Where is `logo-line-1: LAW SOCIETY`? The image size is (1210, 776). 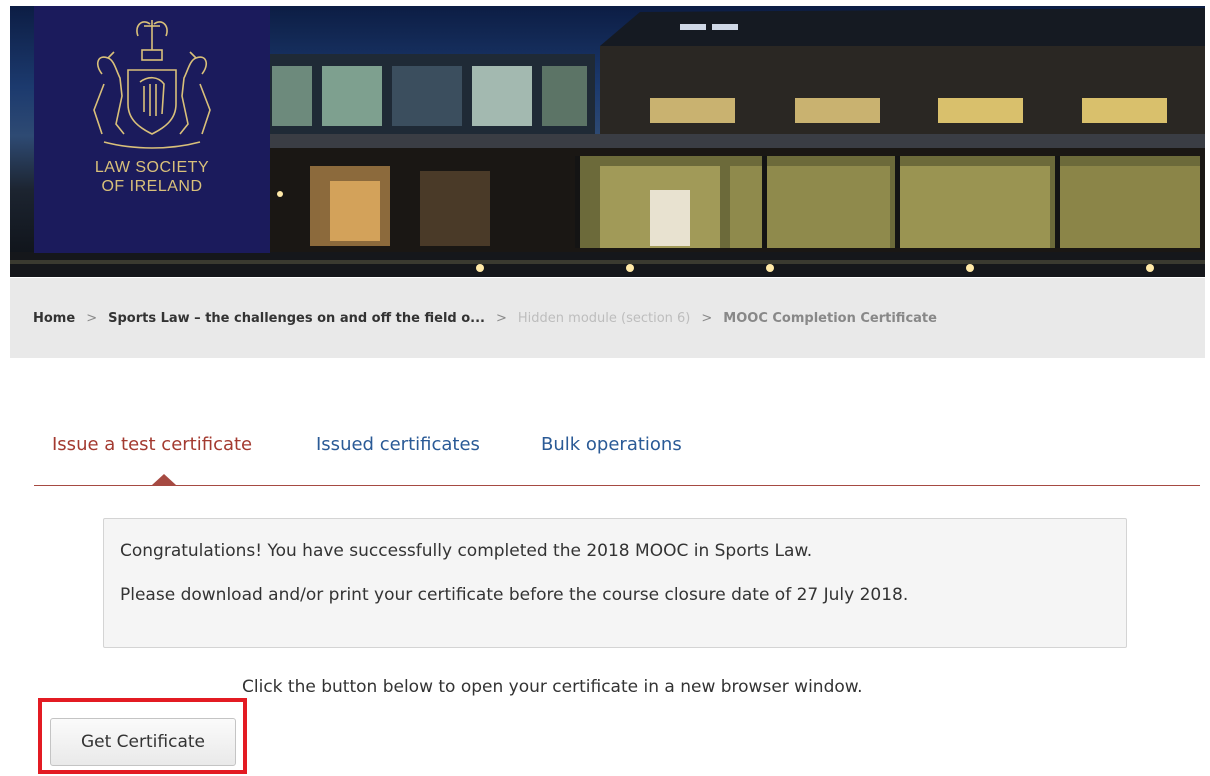 logo-line-1: LAW SOCIETY is located at coordinates (152, 167).